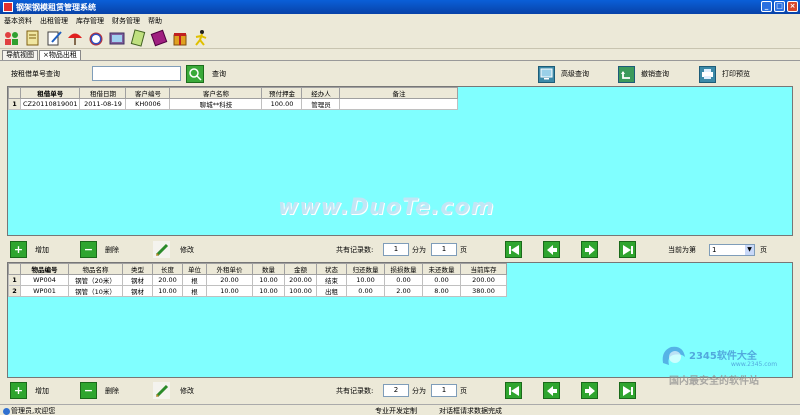 The image size is (800, 415). I want to click on column-header: 客户名称, so click(216, 93).